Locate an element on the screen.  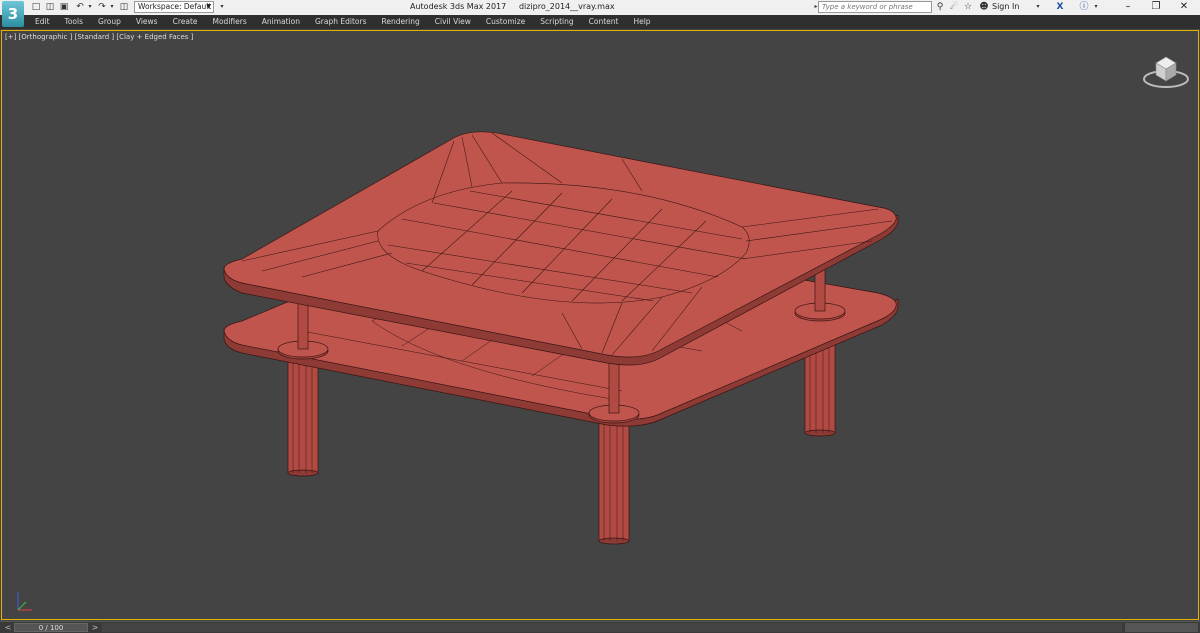
timeline-right-panel is located at coordinates (1161, 627).